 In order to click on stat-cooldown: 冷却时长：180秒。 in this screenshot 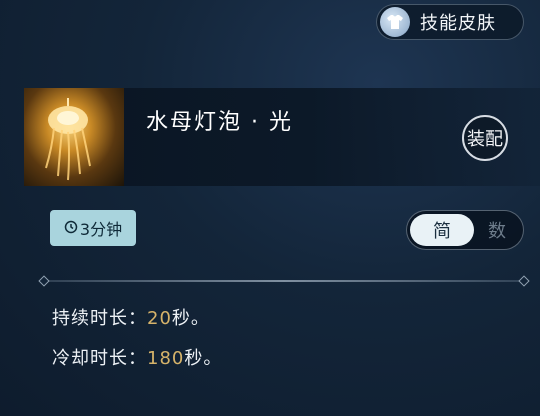, I will do `click(137, 357)`.